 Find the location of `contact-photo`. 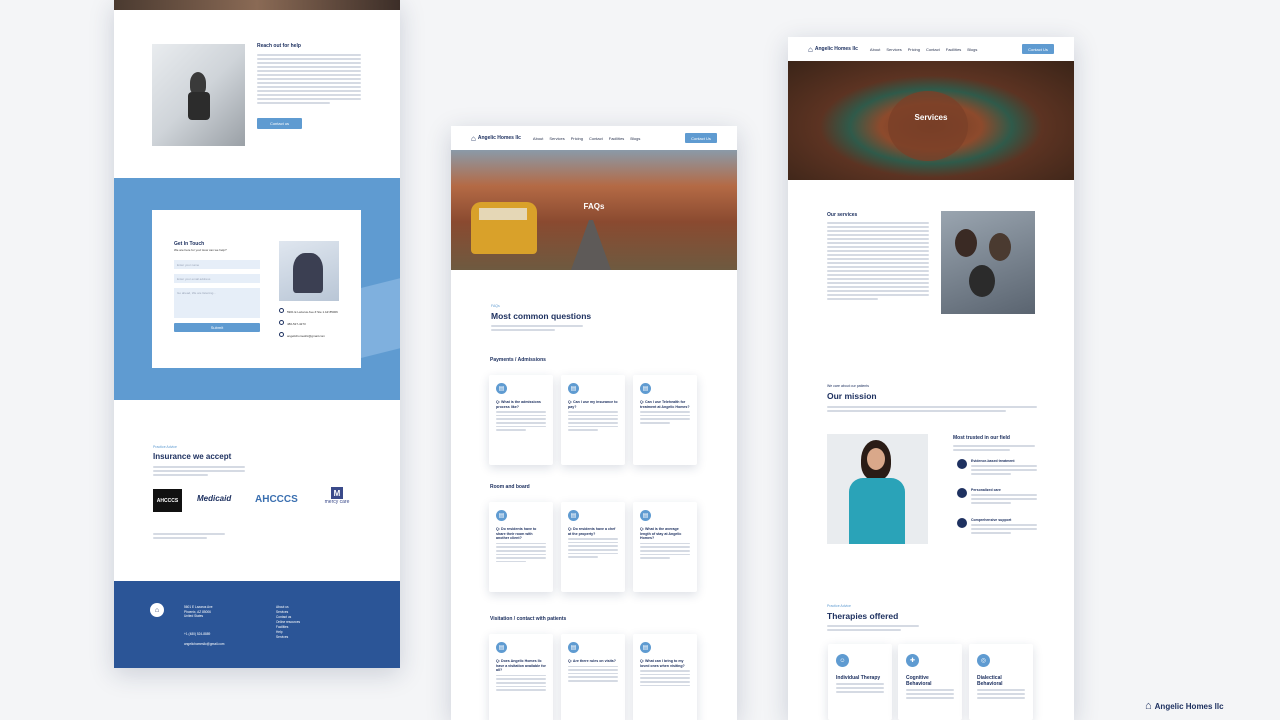

contact-photo is located at coordinates (309, 271).